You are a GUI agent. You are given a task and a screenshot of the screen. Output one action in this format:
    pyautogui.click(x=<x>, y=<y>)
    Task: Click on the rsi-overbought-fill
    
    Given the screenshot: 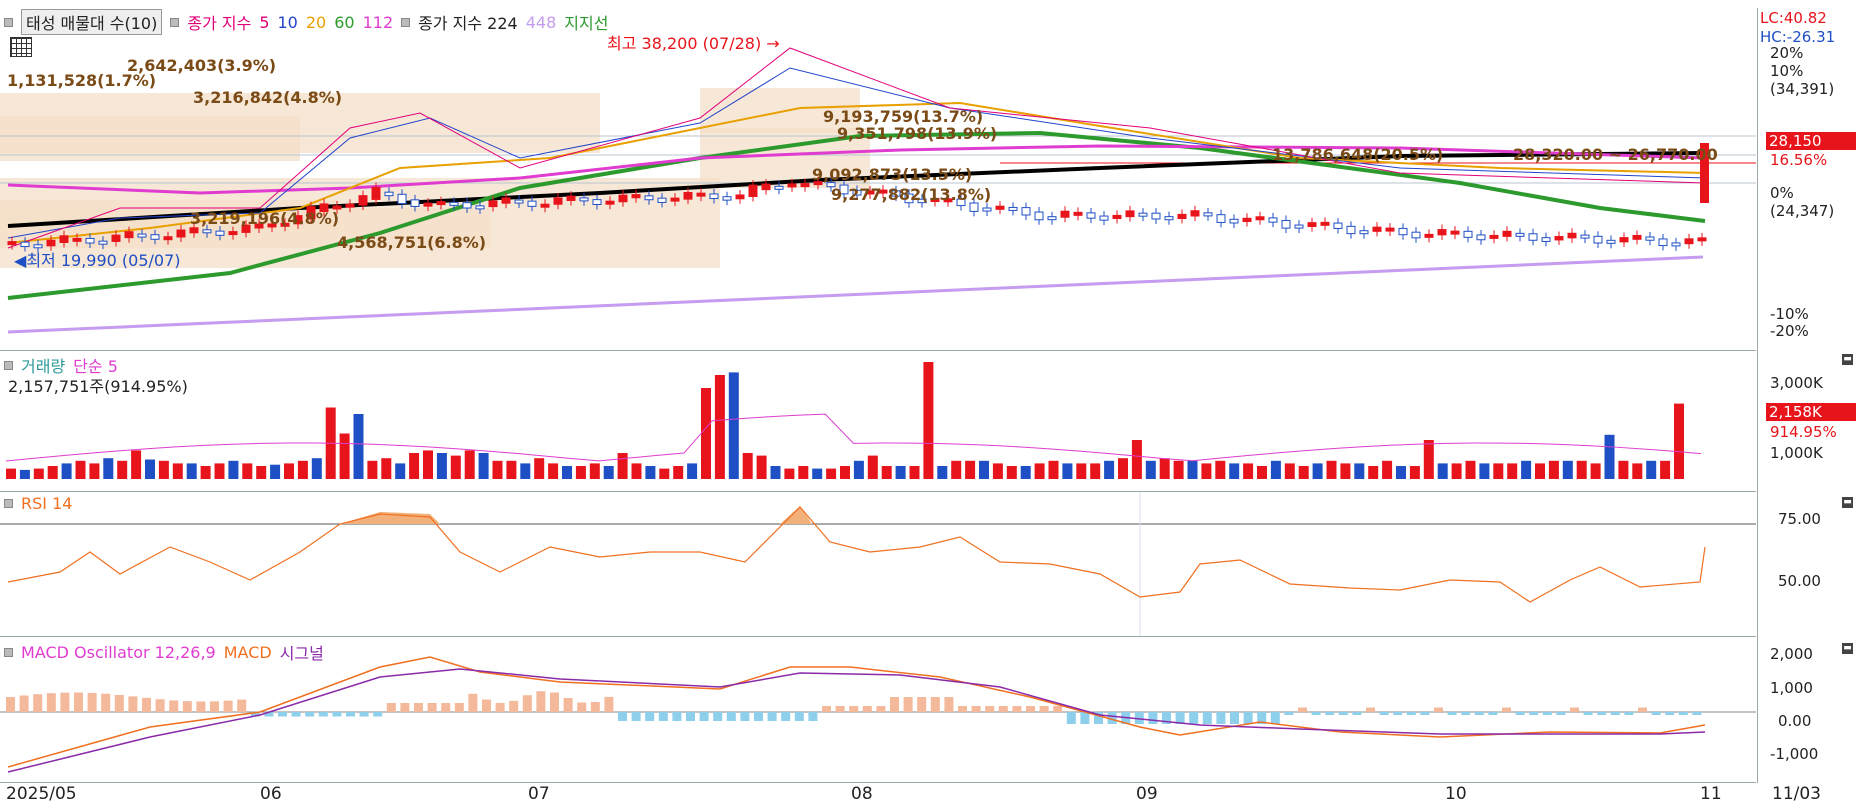 What is the action you would take?
    pyautogui.click(x=390, y=518)
    